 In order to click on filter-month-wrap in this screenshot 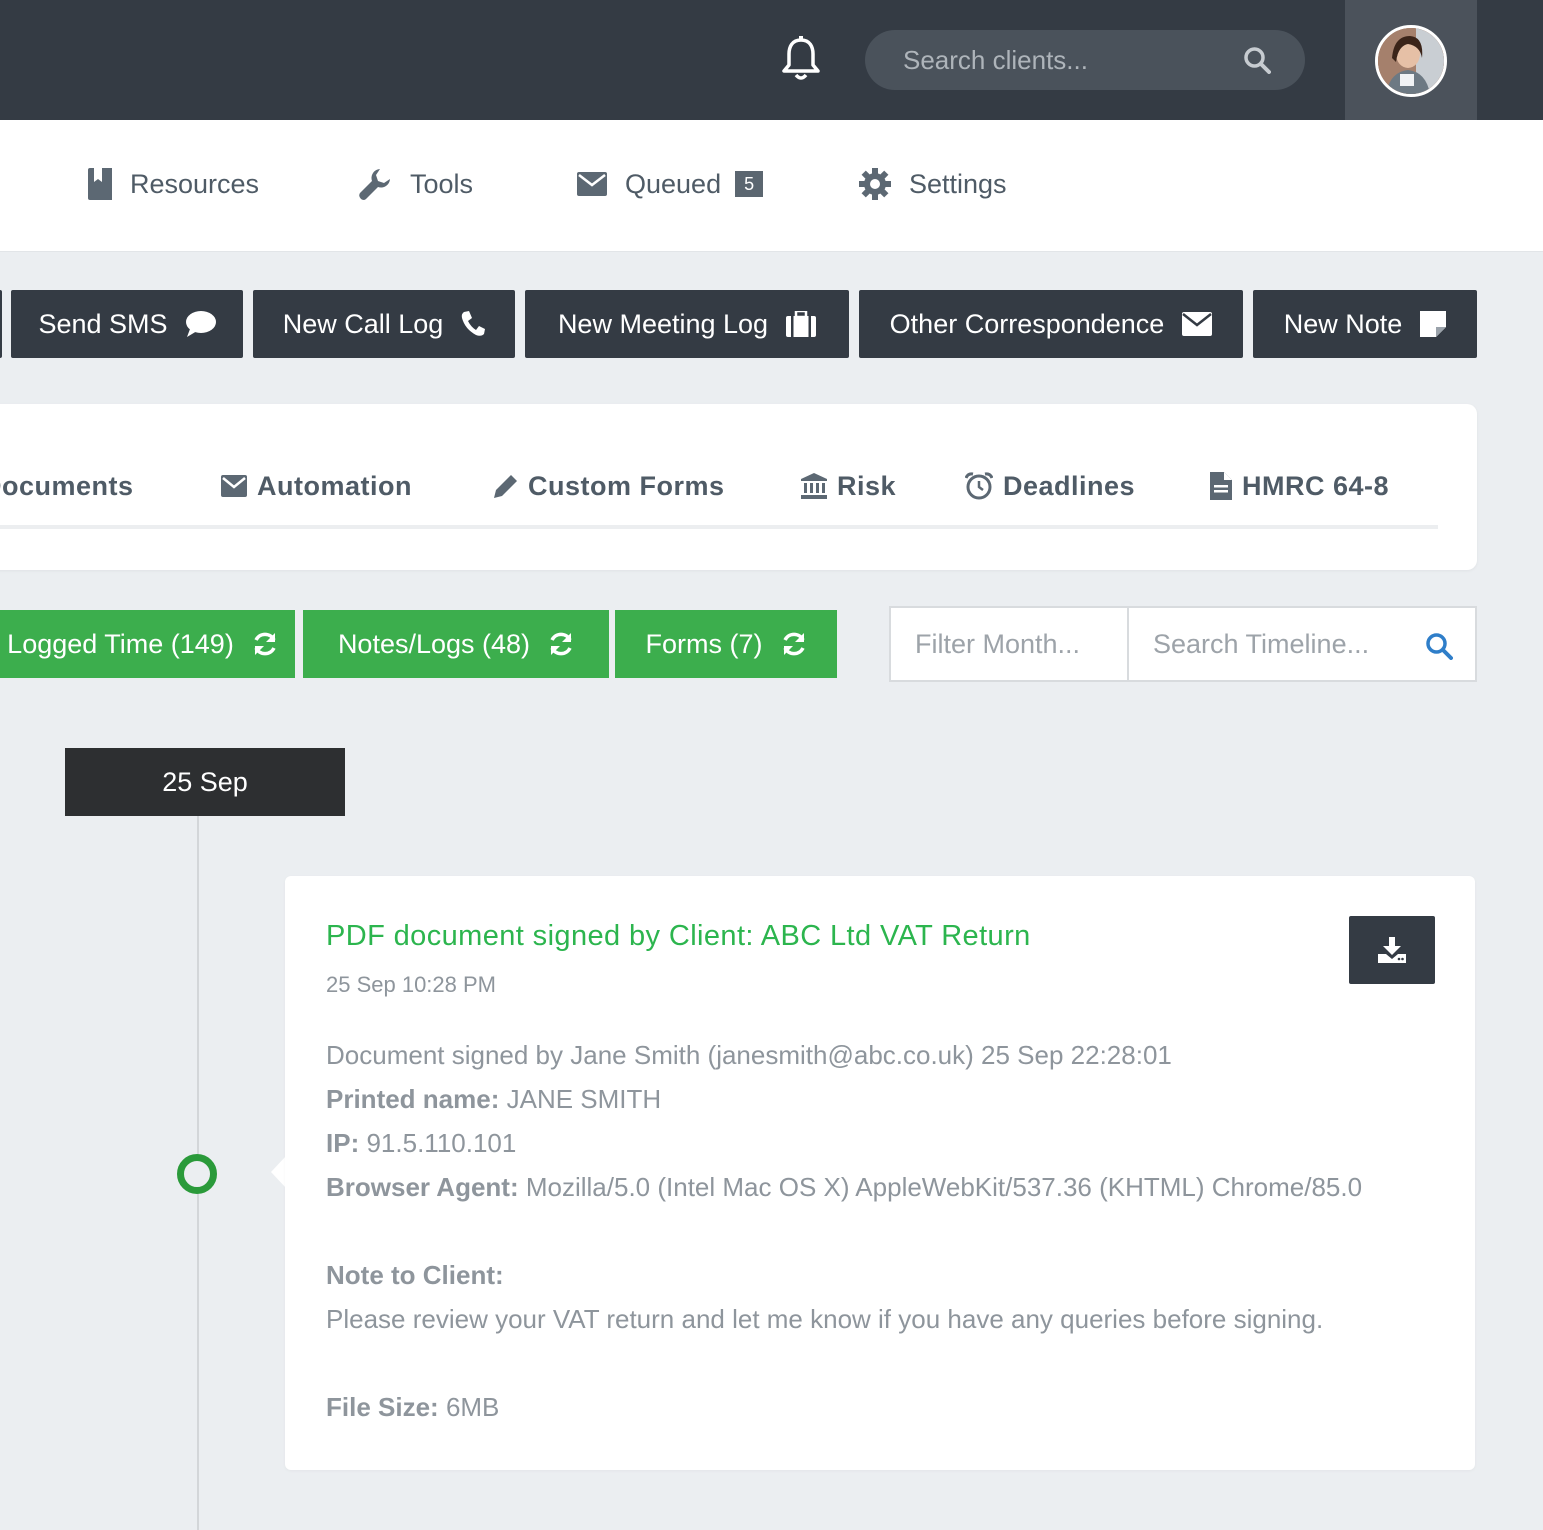, I will do `click(1010, 644)`.